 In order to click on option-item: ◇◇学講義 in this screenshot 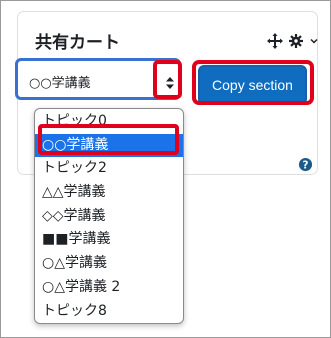, I will do `click(109, 217)`.